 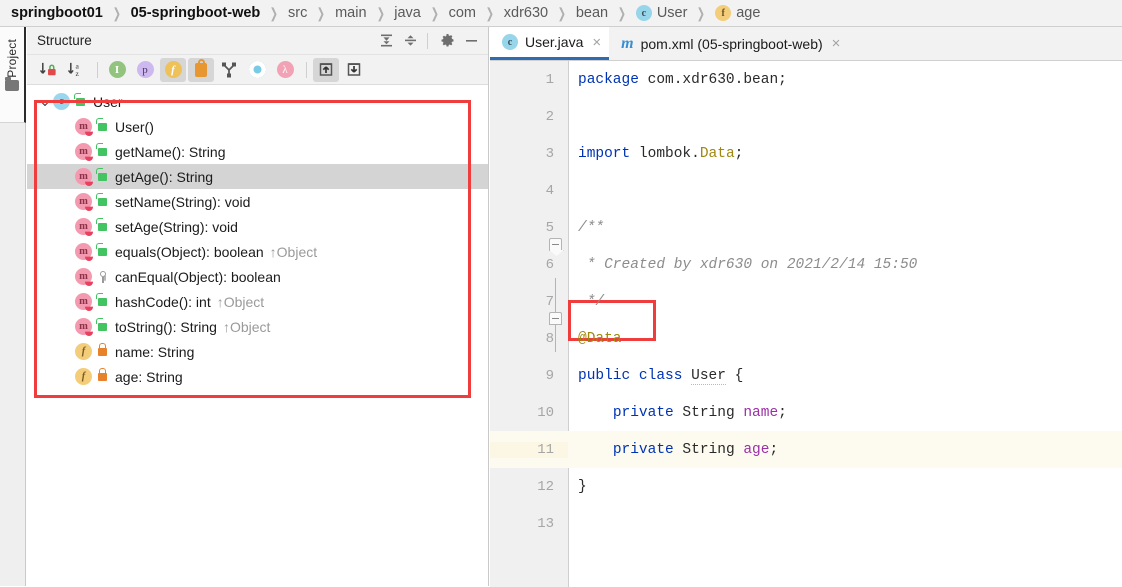 What do you see at coordinates (761, 412) in the screenshot?
I see `code-token: name` at bounding box center [761, 412].